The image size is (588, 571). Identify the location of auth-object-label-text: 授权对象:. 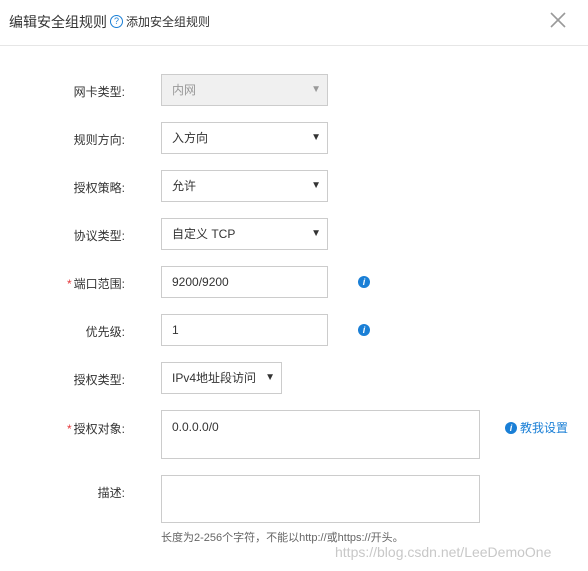
(99, 429).